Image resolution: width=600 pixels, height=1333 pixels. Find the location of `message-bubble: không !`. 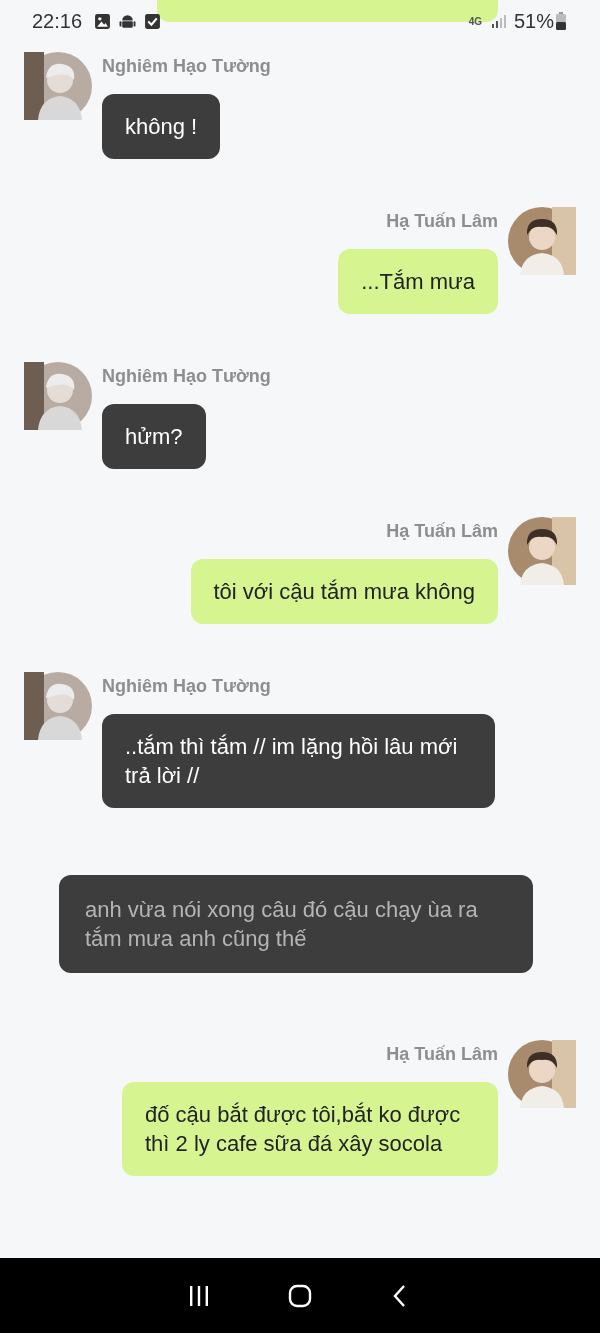

message-bubble: không ! is located at coordinates (161, 126).